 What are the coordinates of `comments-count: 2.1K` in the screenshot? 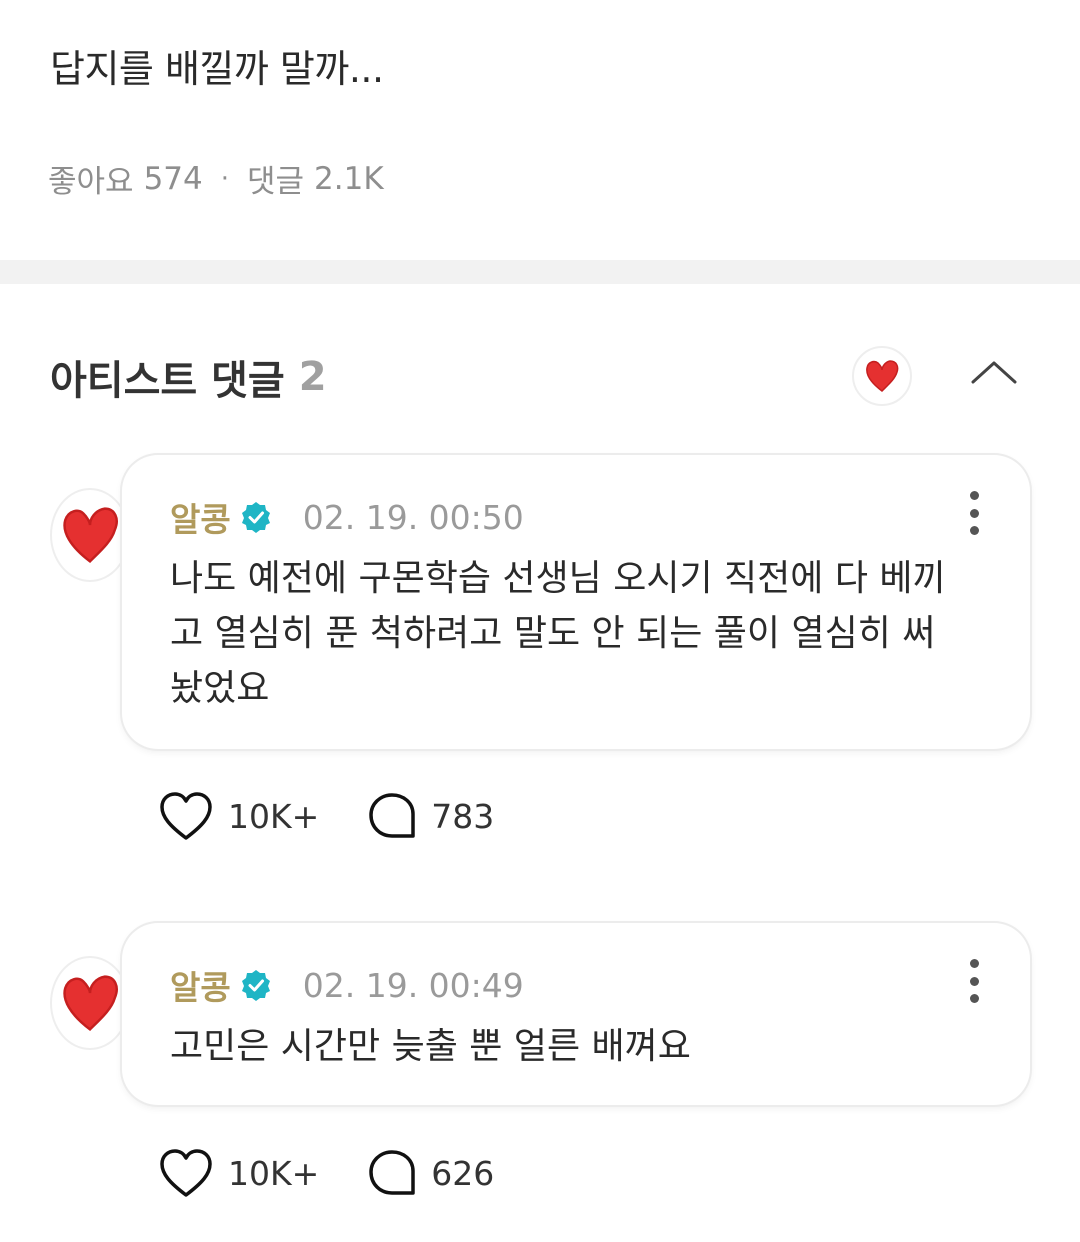 It's located at (349, 178).